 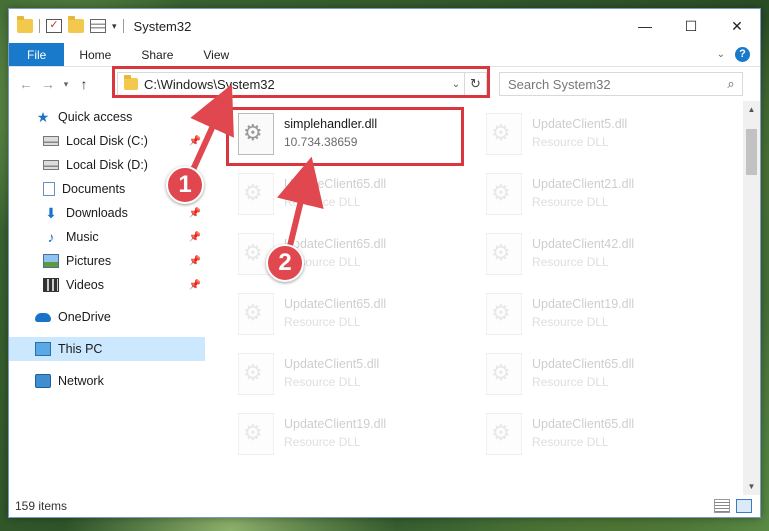 What do you see at coordinates (583, 244) in the screenshot?
I see `file-name: UpdateClient42.dll` at bounding box center [583, 244].